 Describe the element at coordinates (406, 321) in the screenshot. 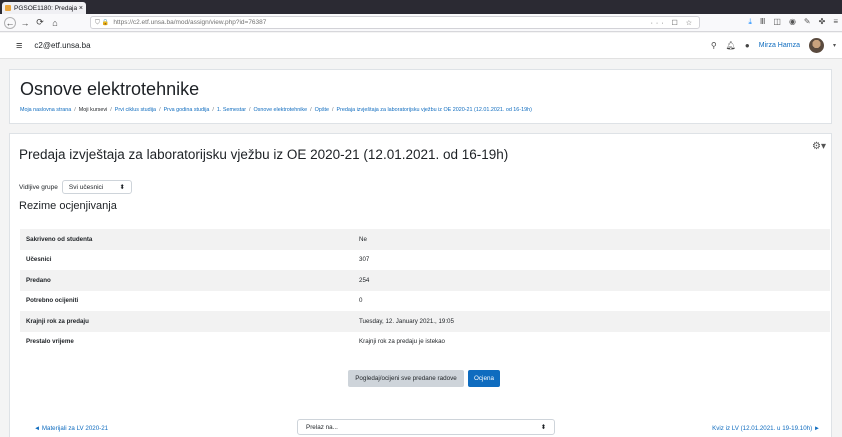

I see `row-value: Tuesday, 12. January 2021., 19:05` at that location.